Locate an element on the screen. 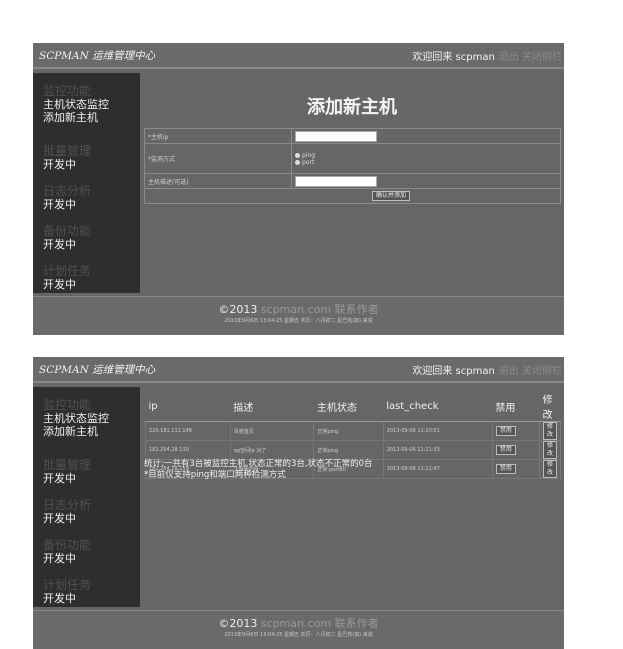 This screenshot has height=649, width=623. table-header-row: ip 描述 主机状态 last_check 禁用 修改 is located at coordinates (353, 406).